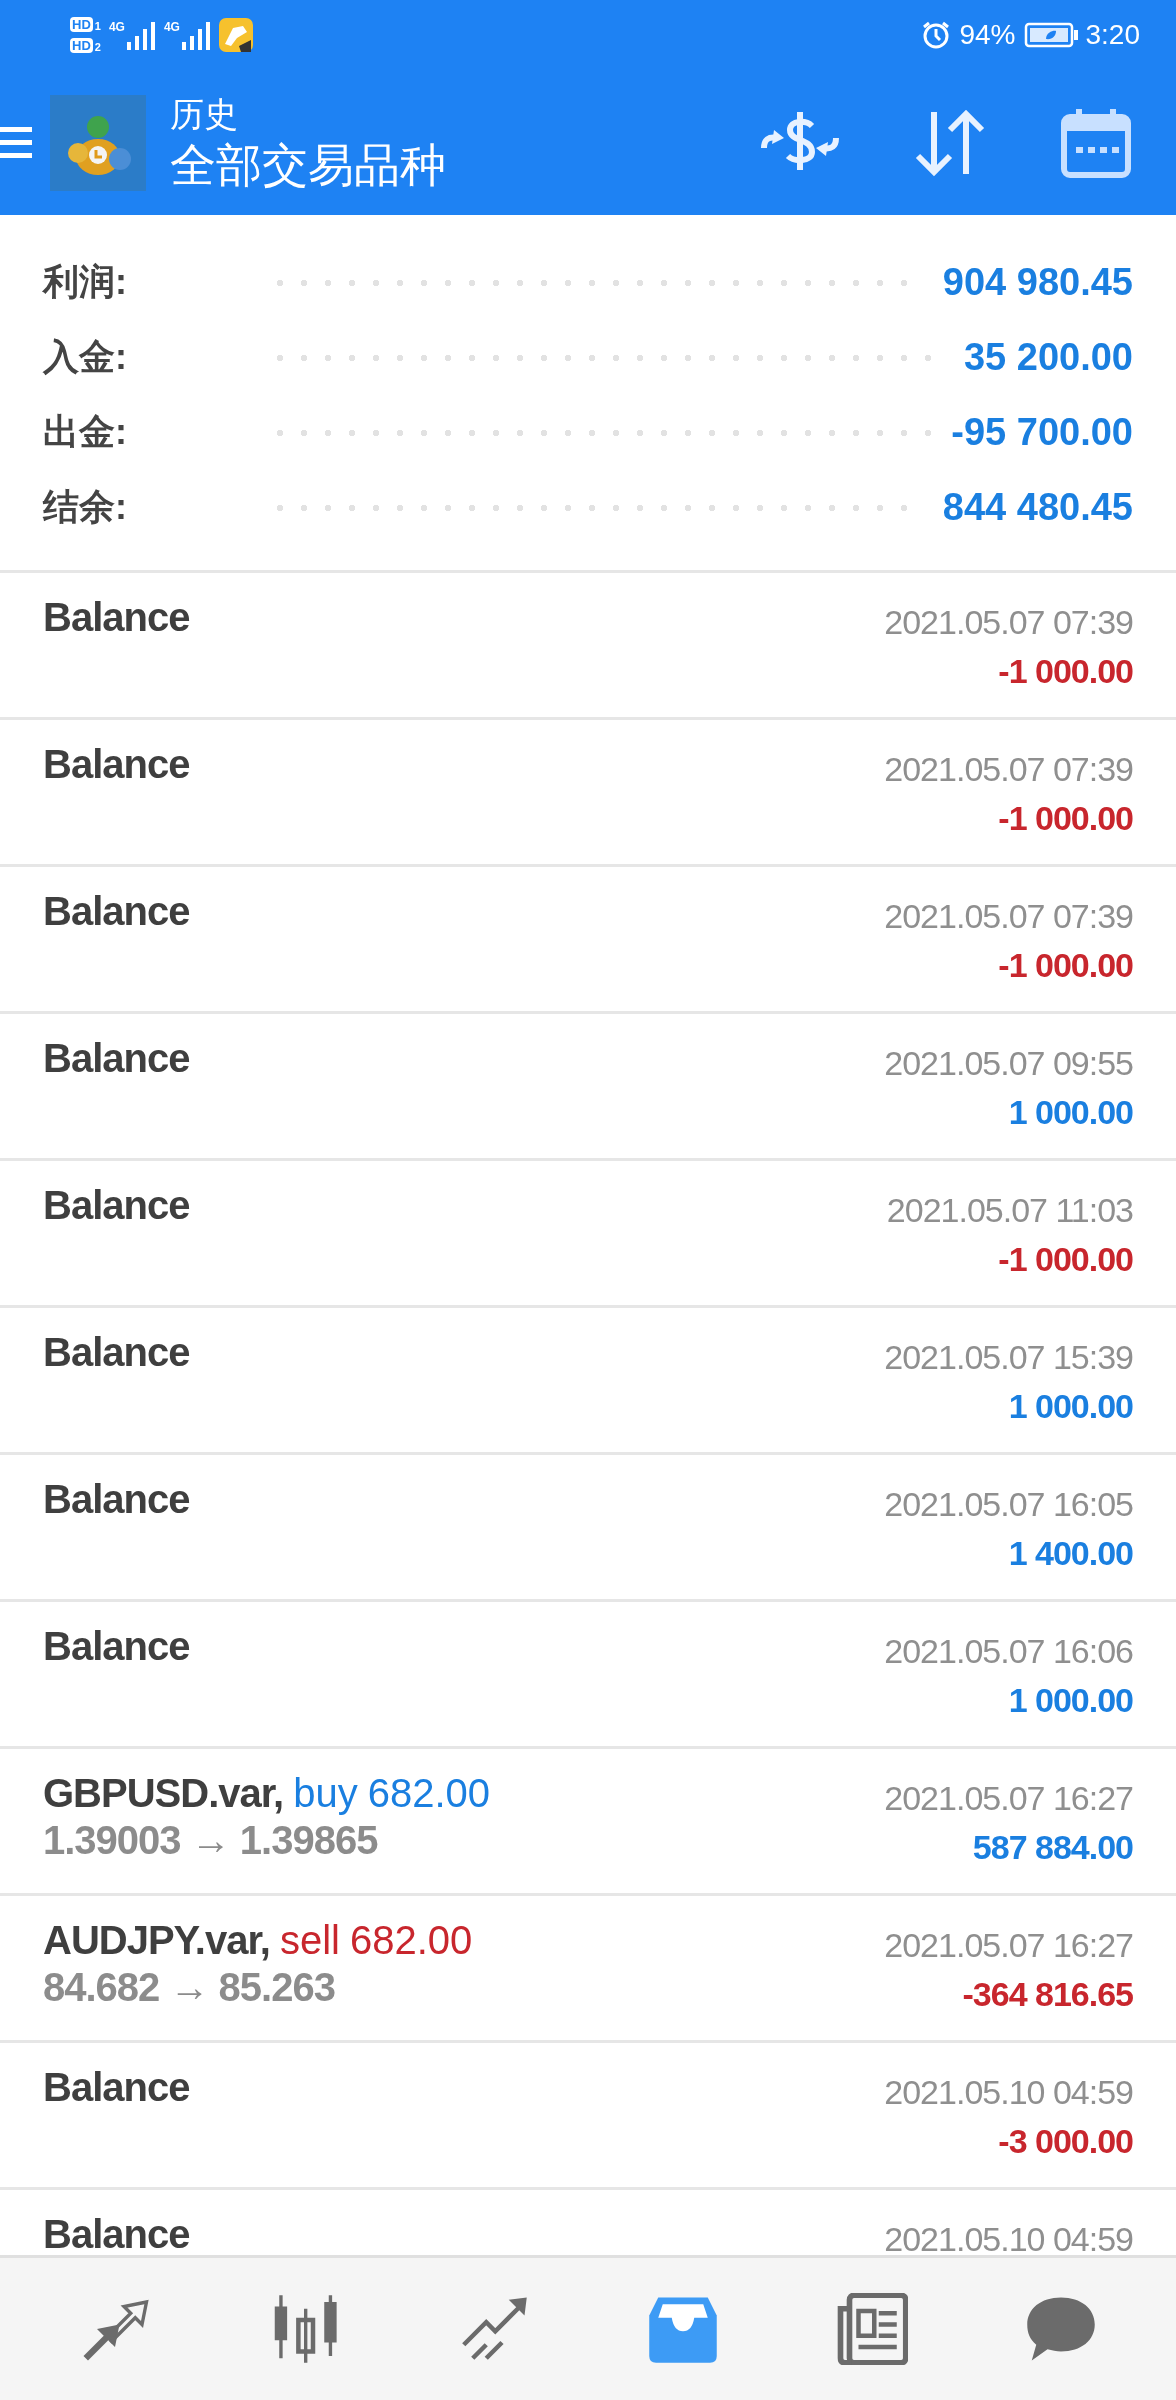 The image size is (1176, 2400). I want to click on amount: 1 400.00, so click(1070, 1553).